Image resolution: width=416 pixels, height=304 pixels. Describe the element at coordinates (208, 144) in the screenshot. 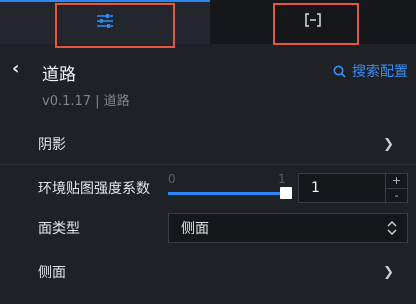

I see `section-shadow: 阴影 ❯` at that location.